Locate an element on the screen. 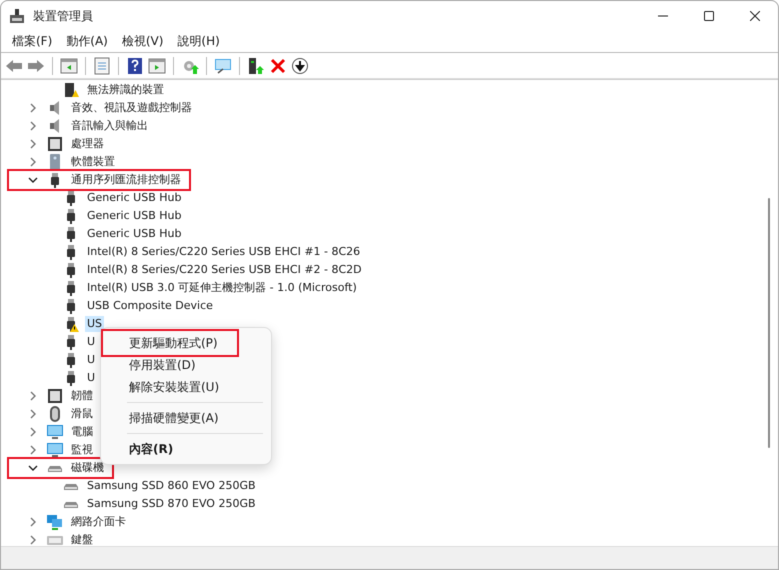 The width and height of the screenshot is (779, 570). menu-item: 檢視(V) is located at coordinates (142, 41).